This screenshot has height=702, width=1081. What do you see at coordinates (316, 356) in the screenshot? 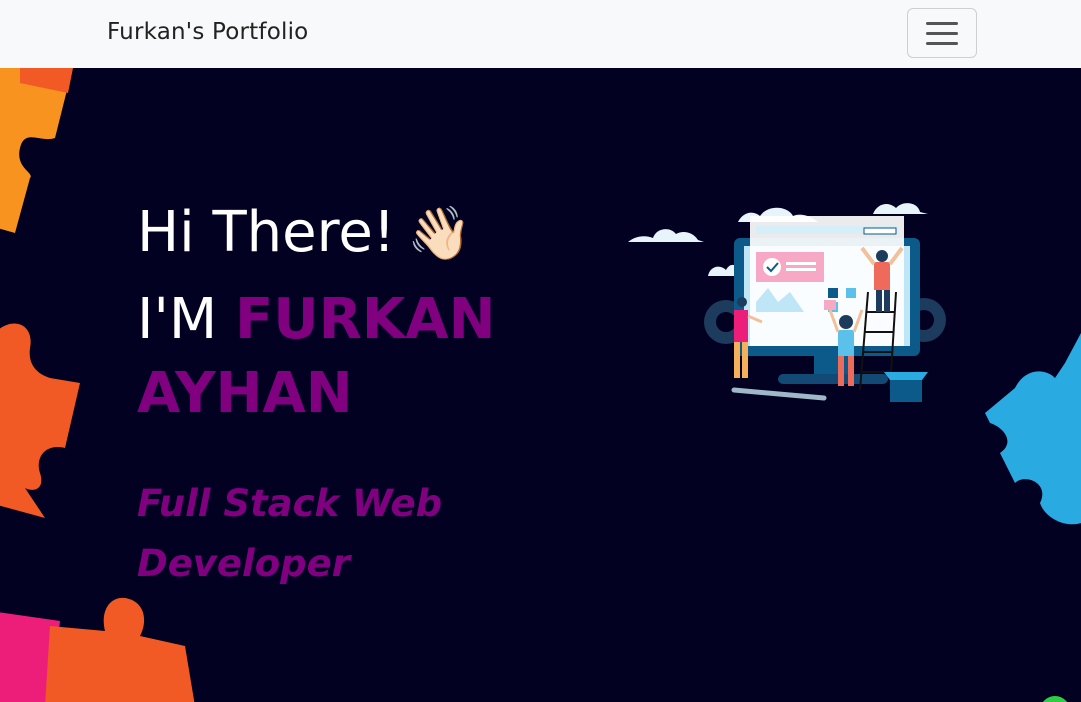
I see `name-heading: I'M FURKAN AYHAN` at bounding box center [316, 356].